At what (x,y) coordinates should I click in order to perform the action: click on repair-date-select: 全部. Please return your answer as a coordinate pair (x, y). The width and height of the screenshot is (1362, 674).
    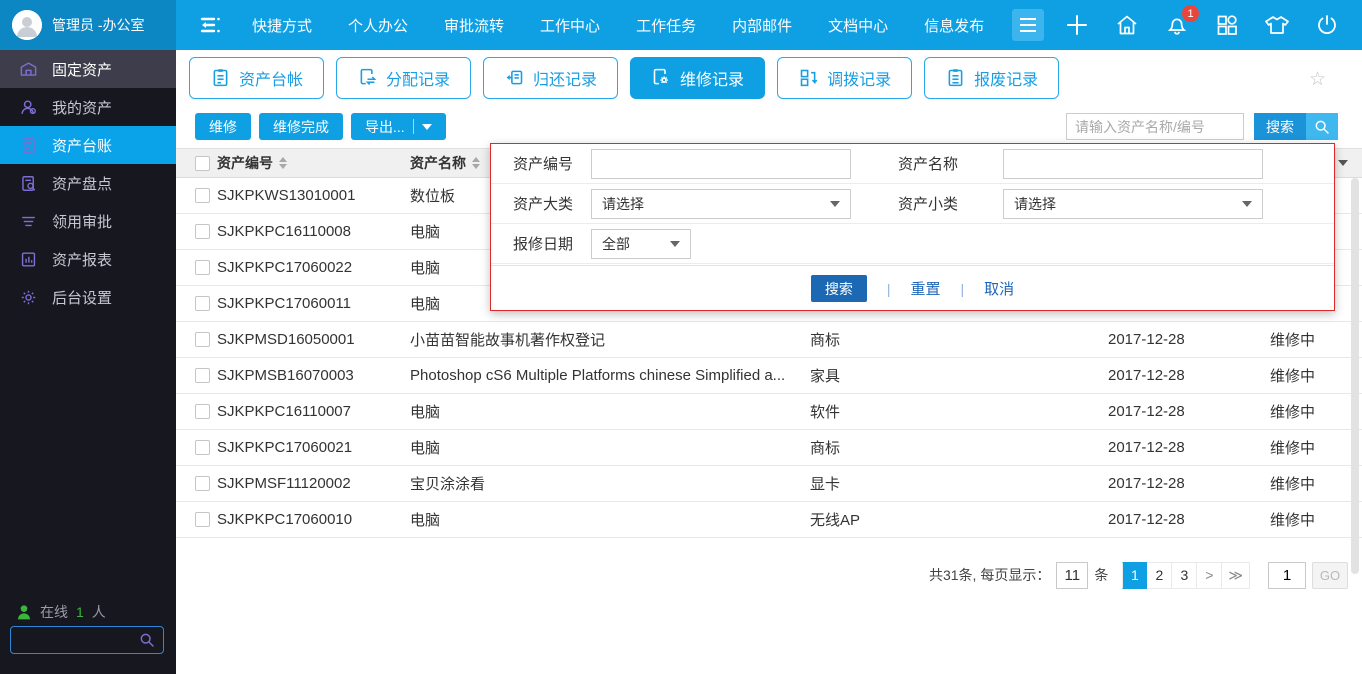
    Looking at the image, I should click on (641, 243).